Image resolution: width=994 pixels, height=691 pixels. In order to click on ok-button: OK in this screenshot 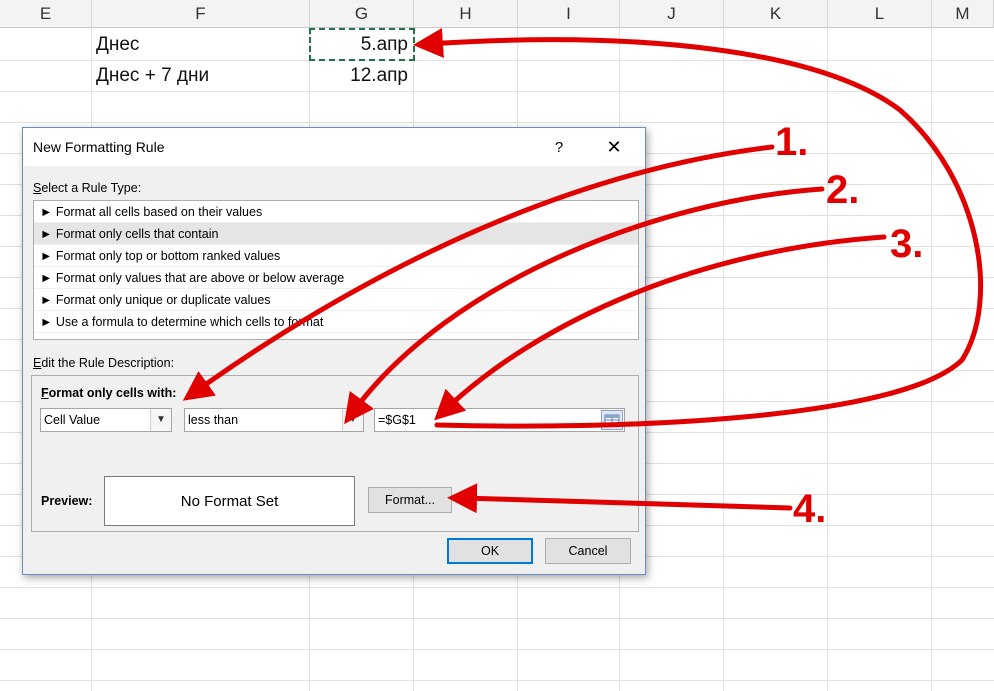, I will do `click(490, 551)`.